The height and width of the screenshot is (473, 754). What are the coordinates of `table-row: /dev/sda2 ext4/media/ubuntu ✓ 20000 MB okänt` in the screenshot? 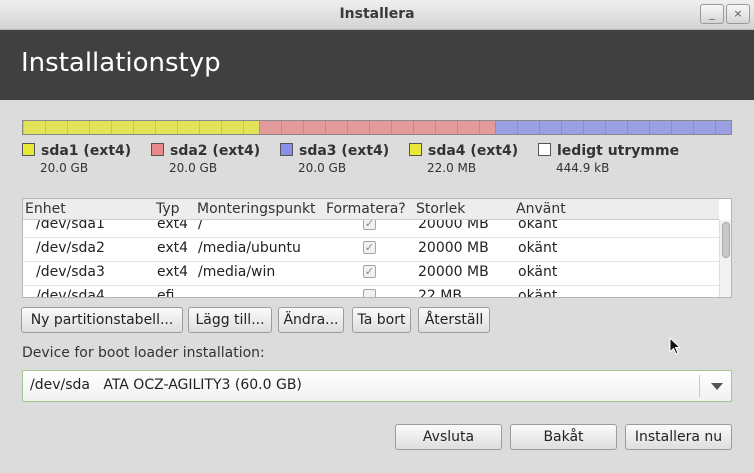 It's located at (371, 249).